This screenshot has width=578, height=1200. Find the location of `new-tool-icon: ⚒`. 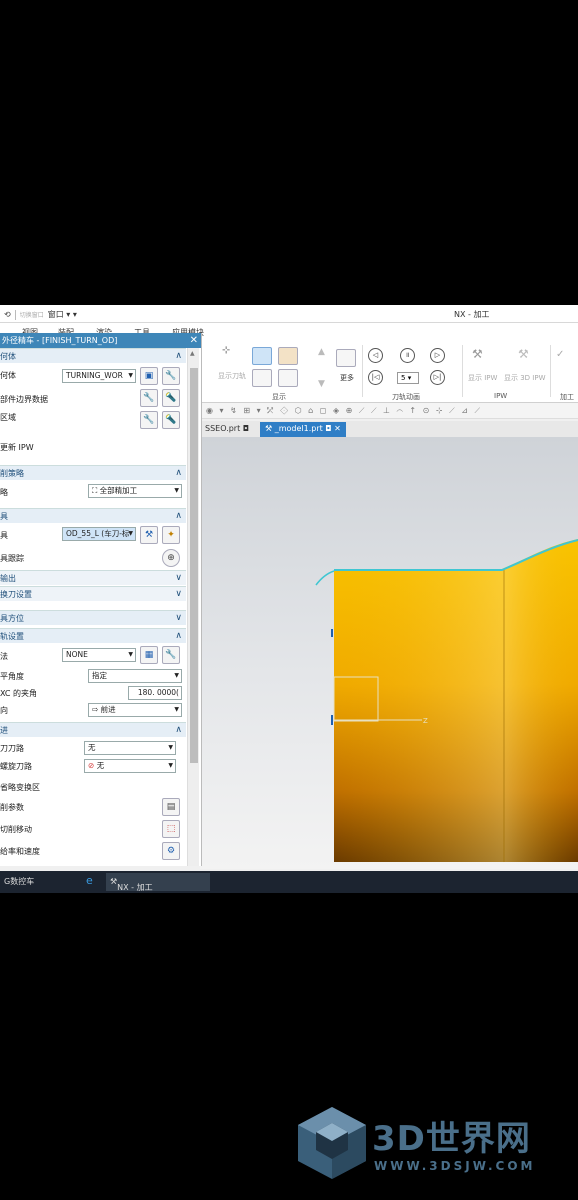

new-tool-icon: ⚒ is located at coordinates (149, 535).